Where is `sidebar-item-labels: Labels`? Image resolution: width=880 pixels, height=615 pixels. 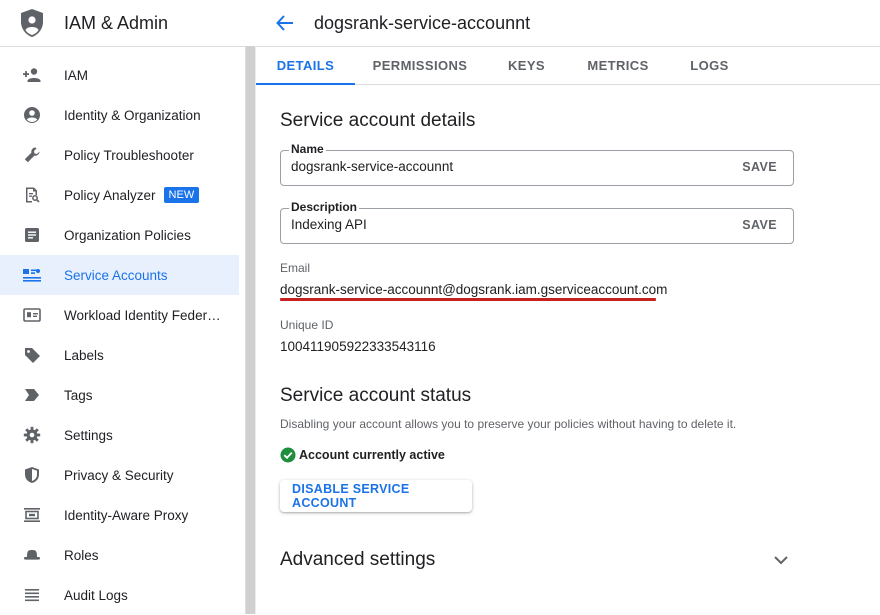 sidebar-item-labels: Labels is located at coordinates (119, 355).